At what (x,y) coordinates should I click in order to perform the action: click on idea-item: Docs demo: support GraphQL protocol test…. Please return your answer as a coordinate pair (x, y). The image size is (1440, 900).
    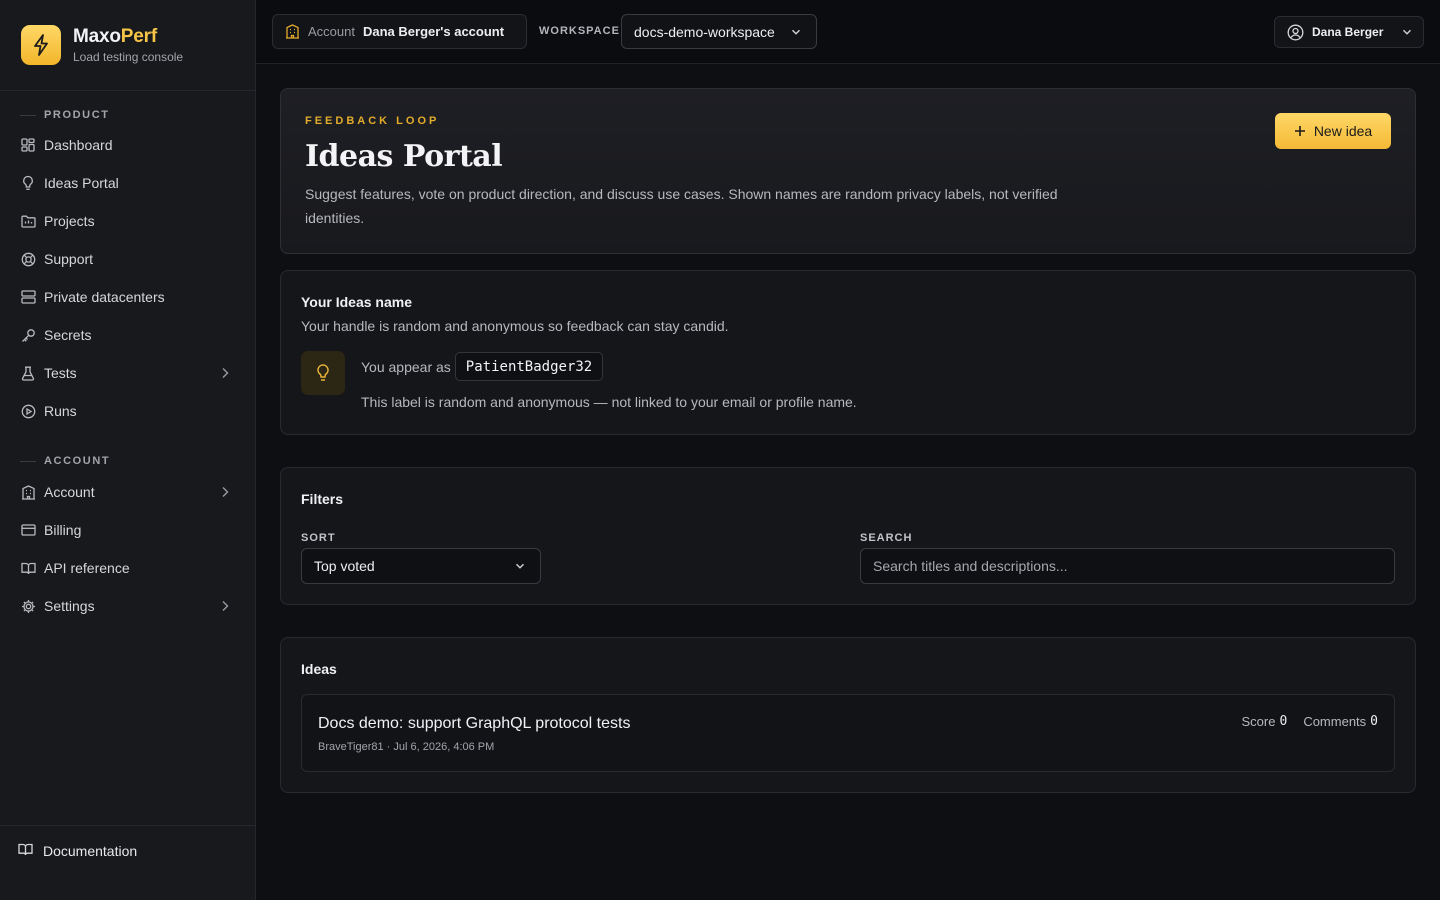
    Looking at the image, I should click on (848, 733).